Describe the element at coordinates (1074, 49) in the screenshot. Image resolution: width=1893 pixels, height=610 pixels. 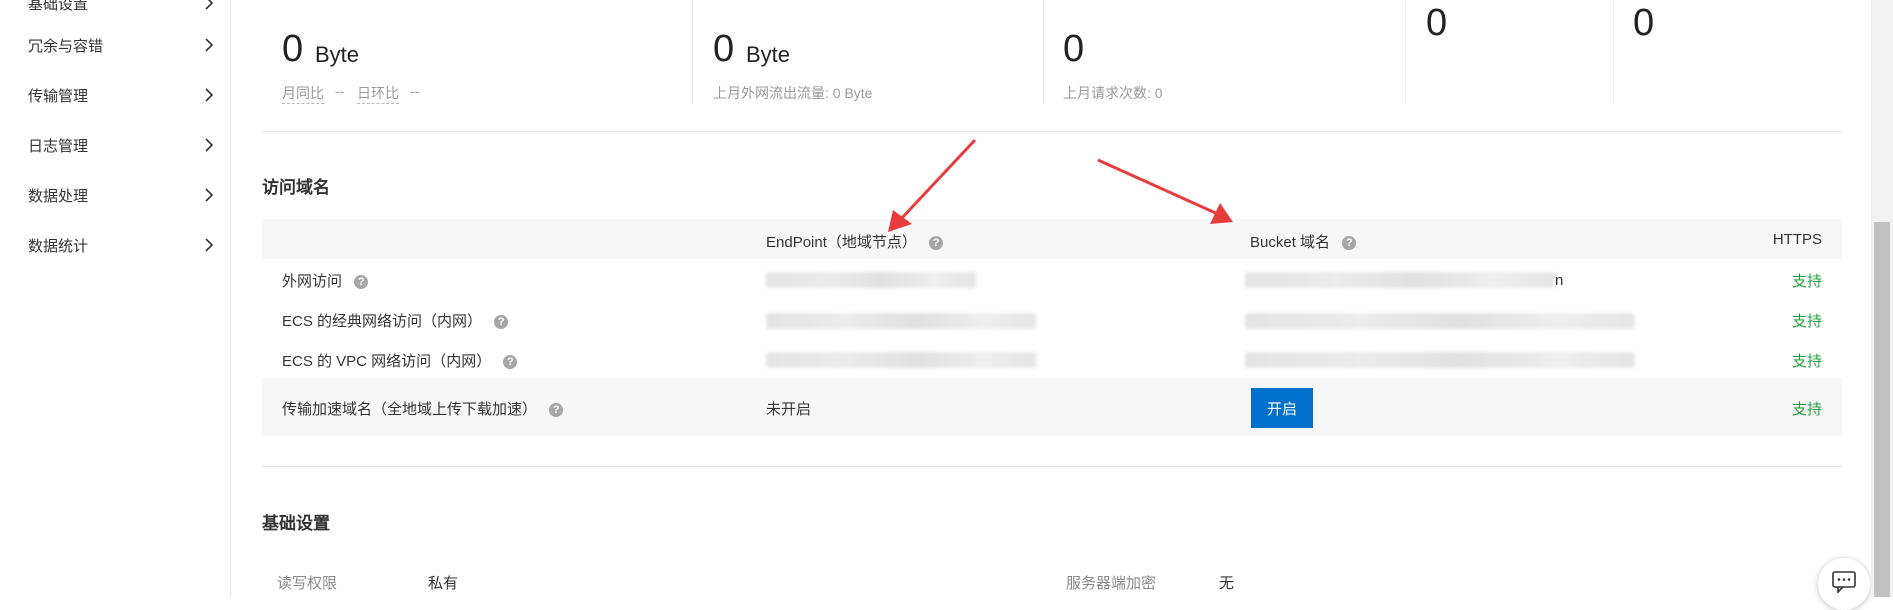
I see `requests-value: 0` at that location.